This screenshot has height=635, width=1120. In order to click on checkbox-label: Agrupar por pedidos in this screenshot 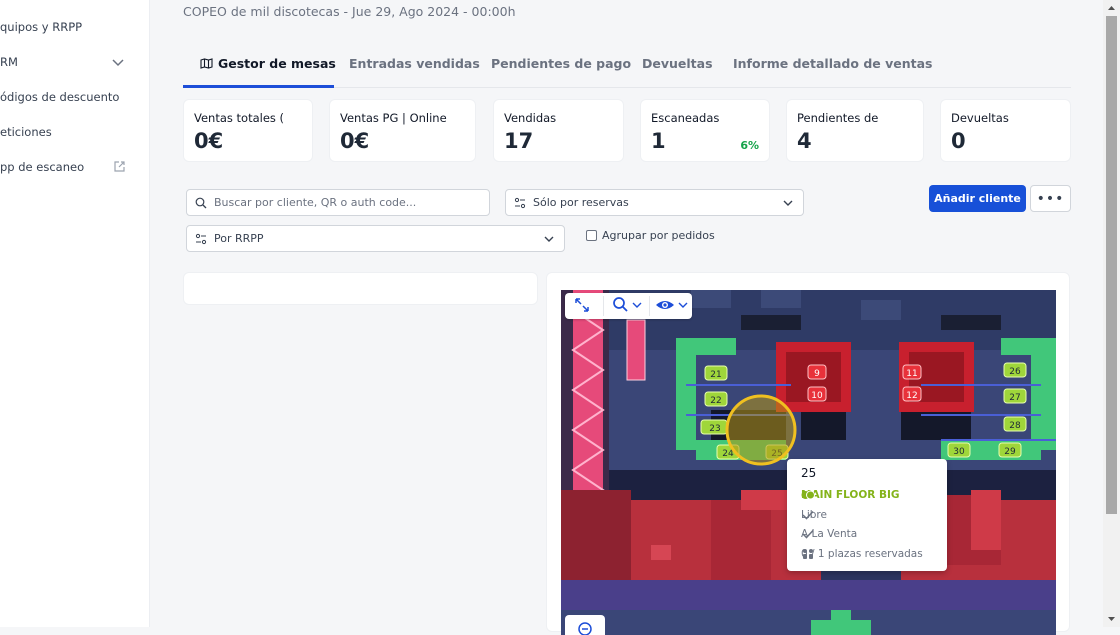, I will do `click(658, 235)`.